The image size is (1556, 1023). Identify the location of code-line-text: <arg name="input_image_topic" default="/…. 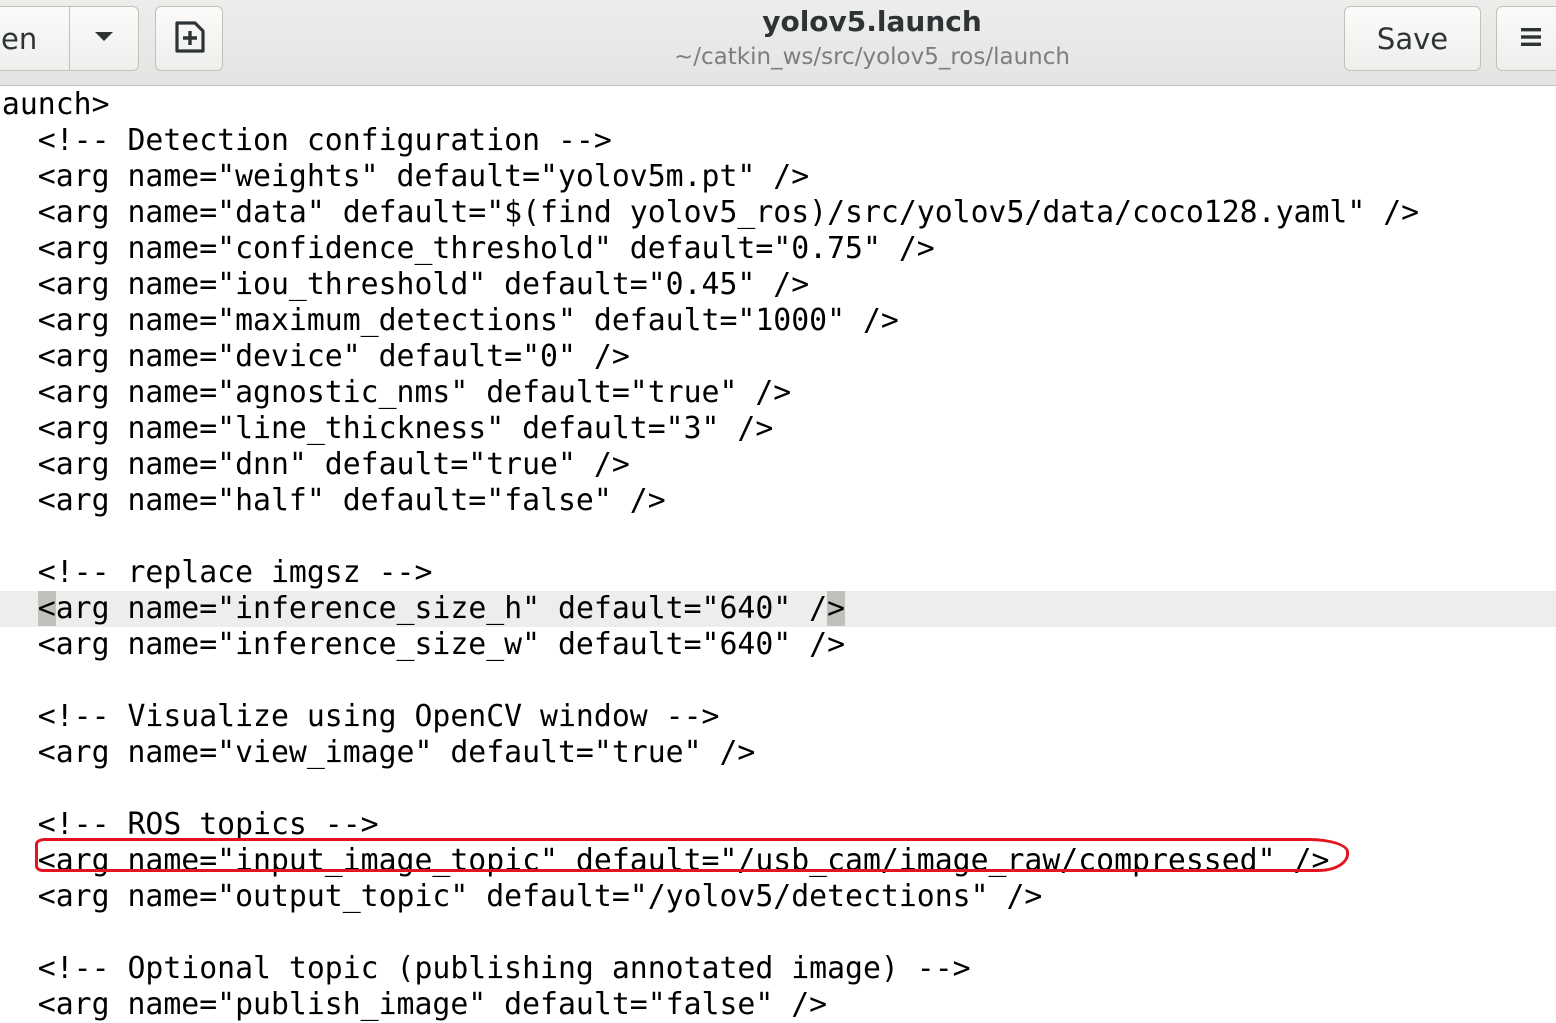
(665, 860).